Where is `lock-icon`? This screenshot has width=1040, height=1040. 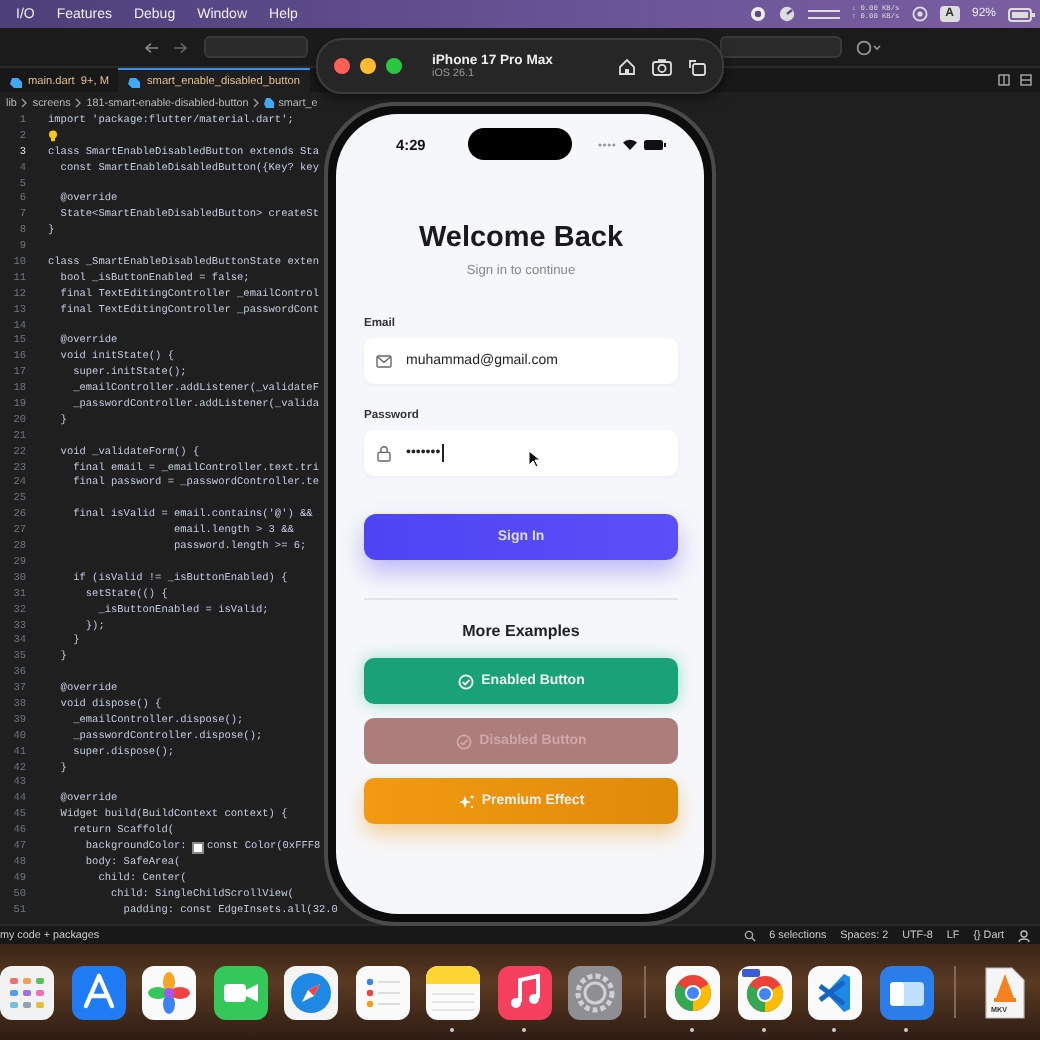 lock-icon is located at coordinates (384, 453).